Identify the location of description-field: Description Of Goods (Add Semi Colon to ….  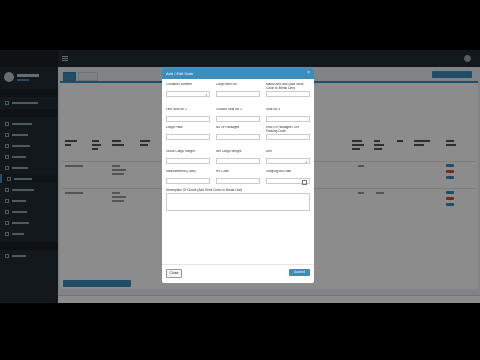
(238, 199).